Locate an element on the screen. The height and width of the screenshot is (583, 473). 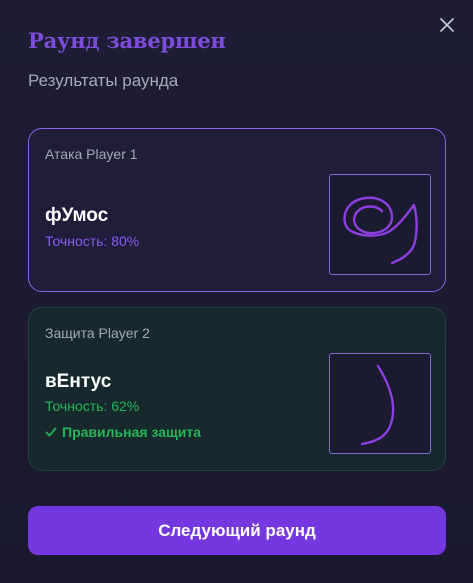
close-button is located at coordinates (447, 25).